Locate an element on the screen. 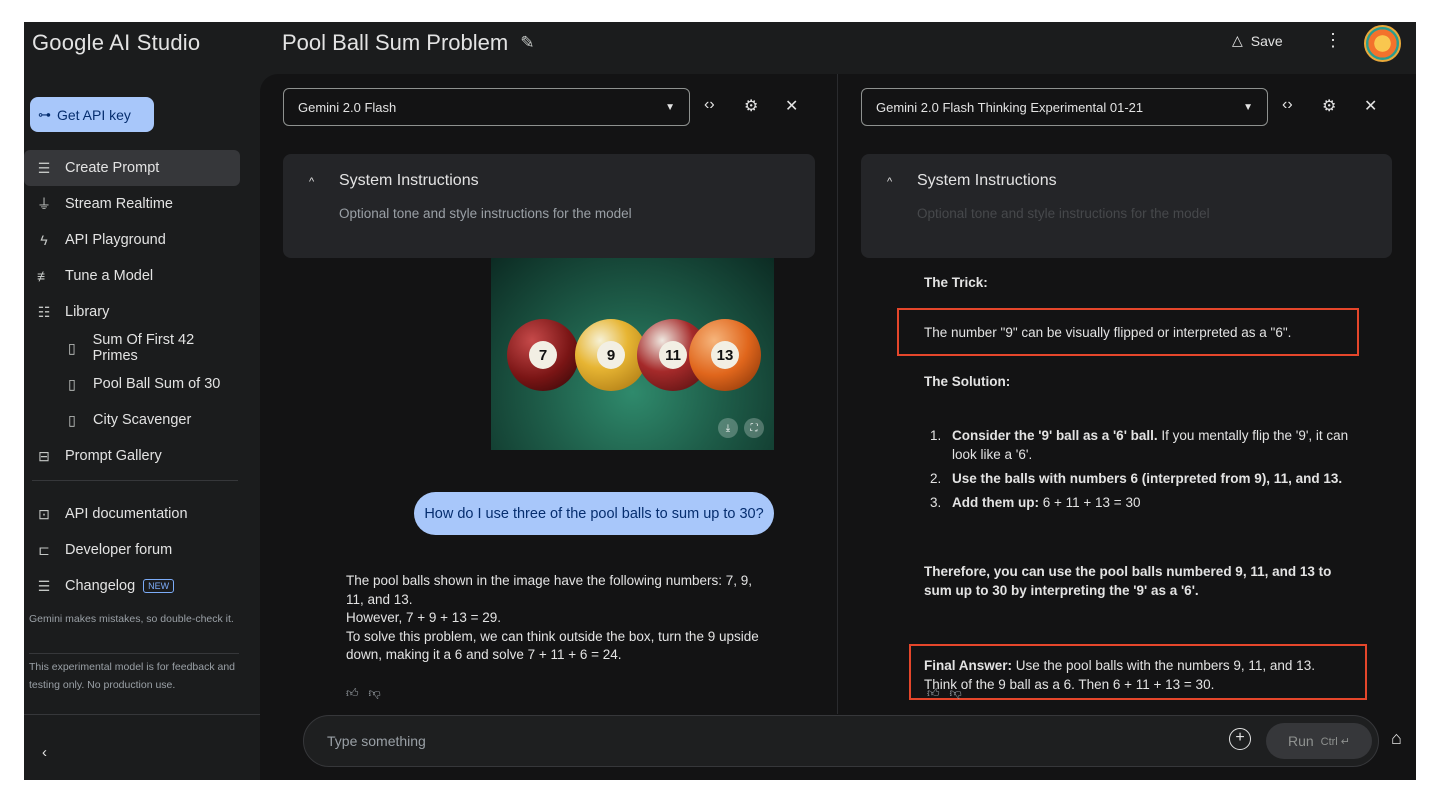 The image size is (1440, 810). left-close-icon: ✕ is located at coordinates (791, 106).